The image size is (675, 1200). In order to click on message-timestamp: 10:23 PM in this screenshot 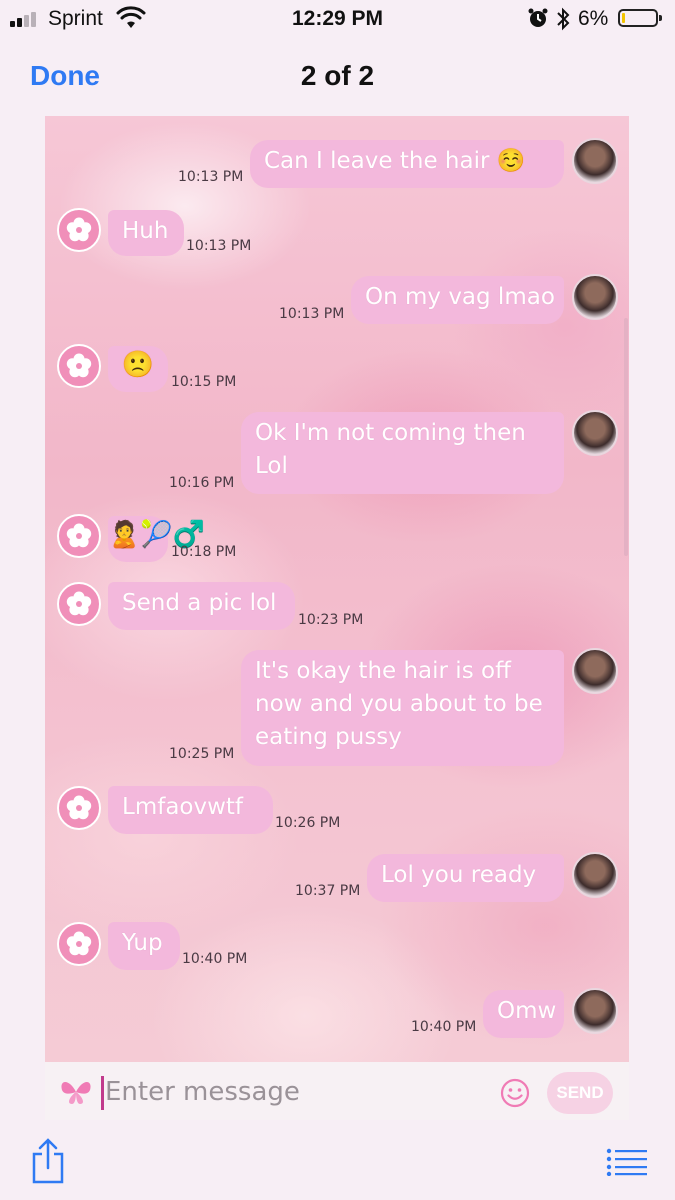, I will do `click(331, 620)`.